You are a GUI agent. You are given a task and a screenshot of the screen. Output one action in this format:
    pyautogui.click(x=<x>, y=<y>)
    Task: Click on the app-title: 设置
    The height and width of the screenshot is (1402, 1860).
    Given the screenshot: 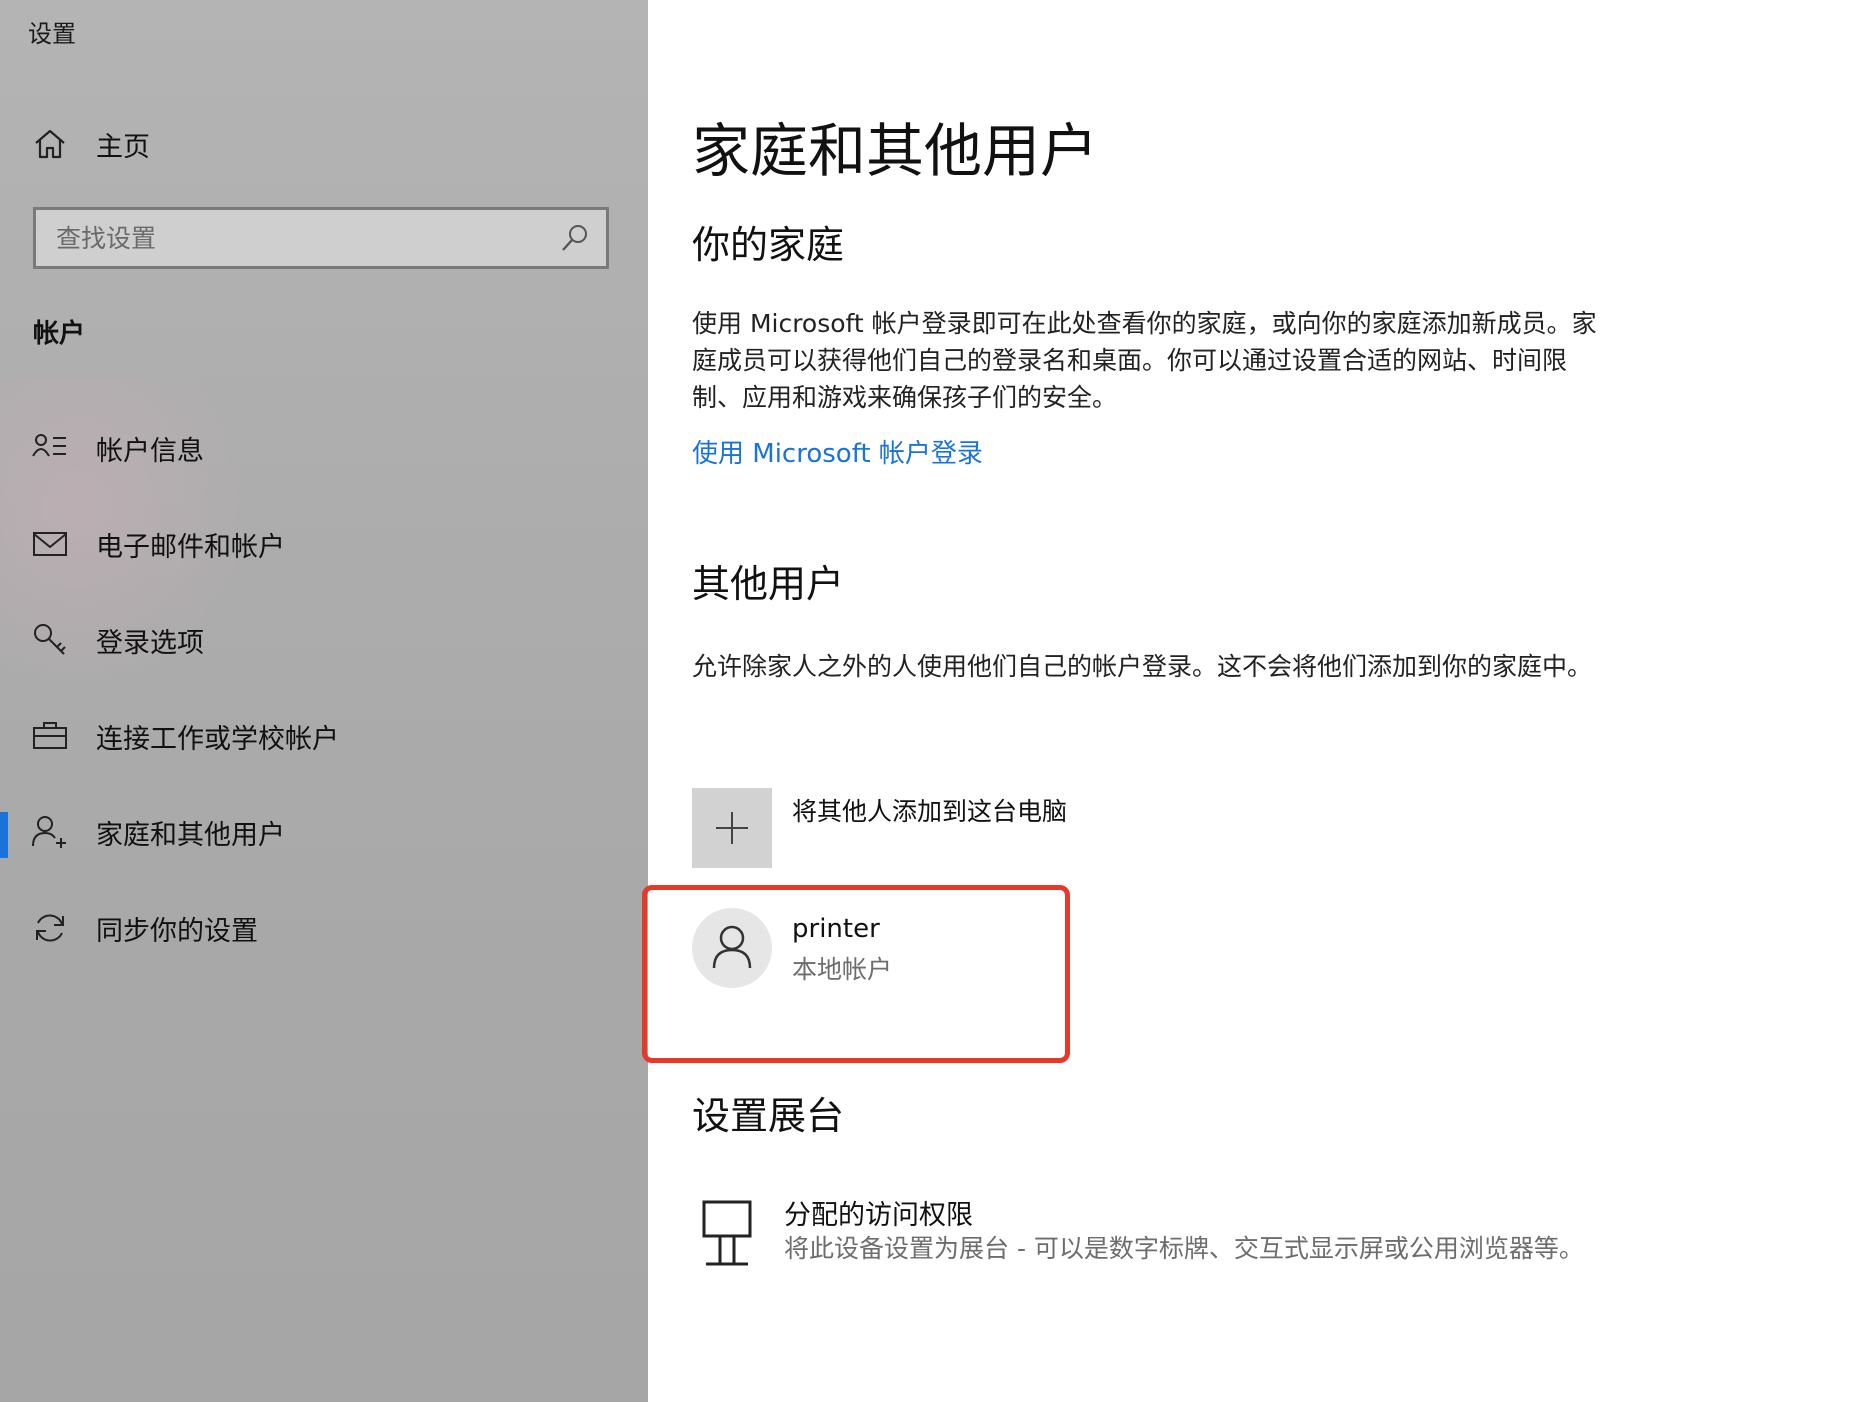 What is the action you would take?
    pyautogui.click(x=52, y=34)
    